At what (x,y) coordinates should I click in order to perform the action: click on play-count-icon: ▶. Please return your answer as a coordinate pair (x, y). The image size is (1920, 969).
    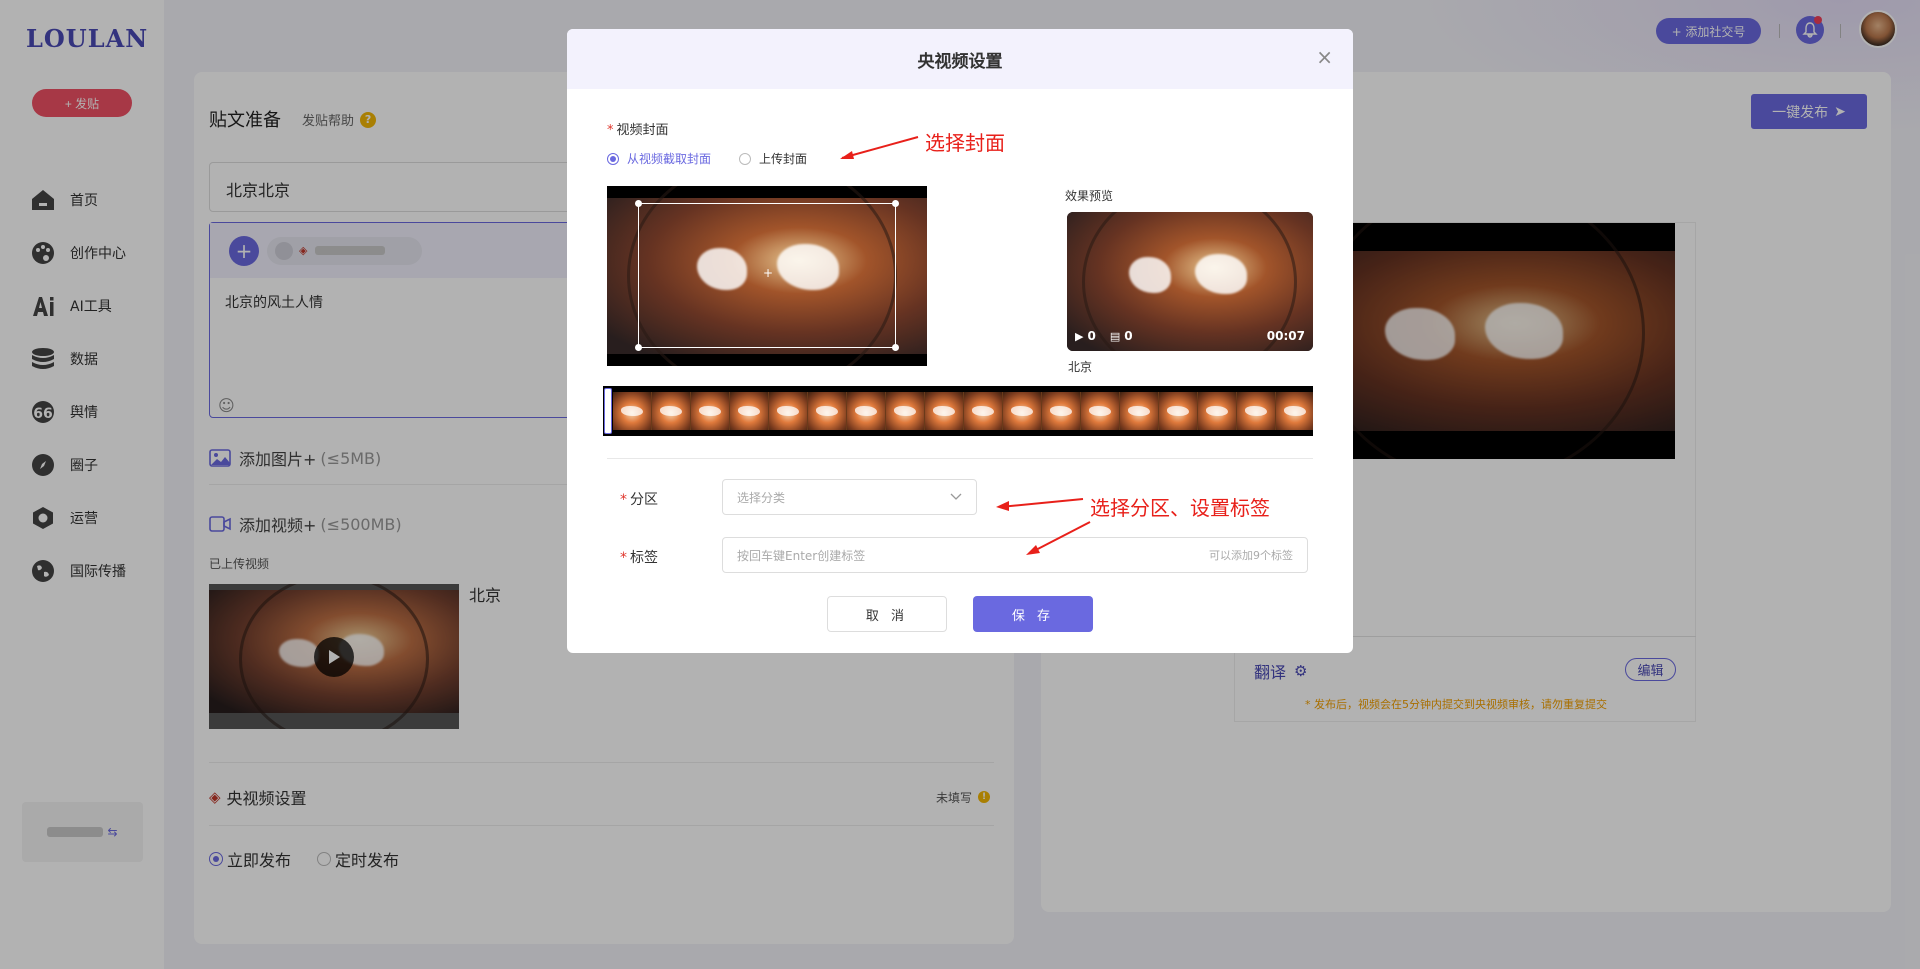
    Looking at the image, I should click on (1079, 336).